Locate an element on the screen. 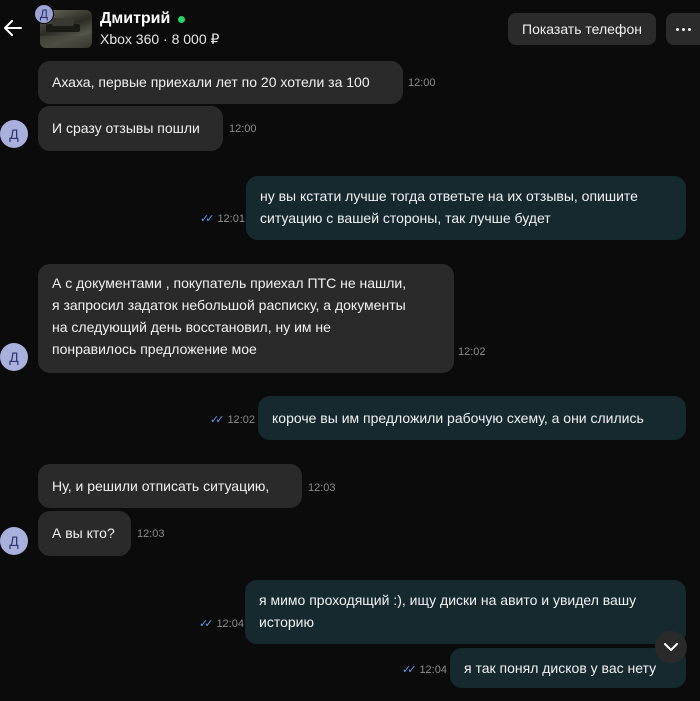  listing-thumbnail: Д is located at coordinates (64, 27).